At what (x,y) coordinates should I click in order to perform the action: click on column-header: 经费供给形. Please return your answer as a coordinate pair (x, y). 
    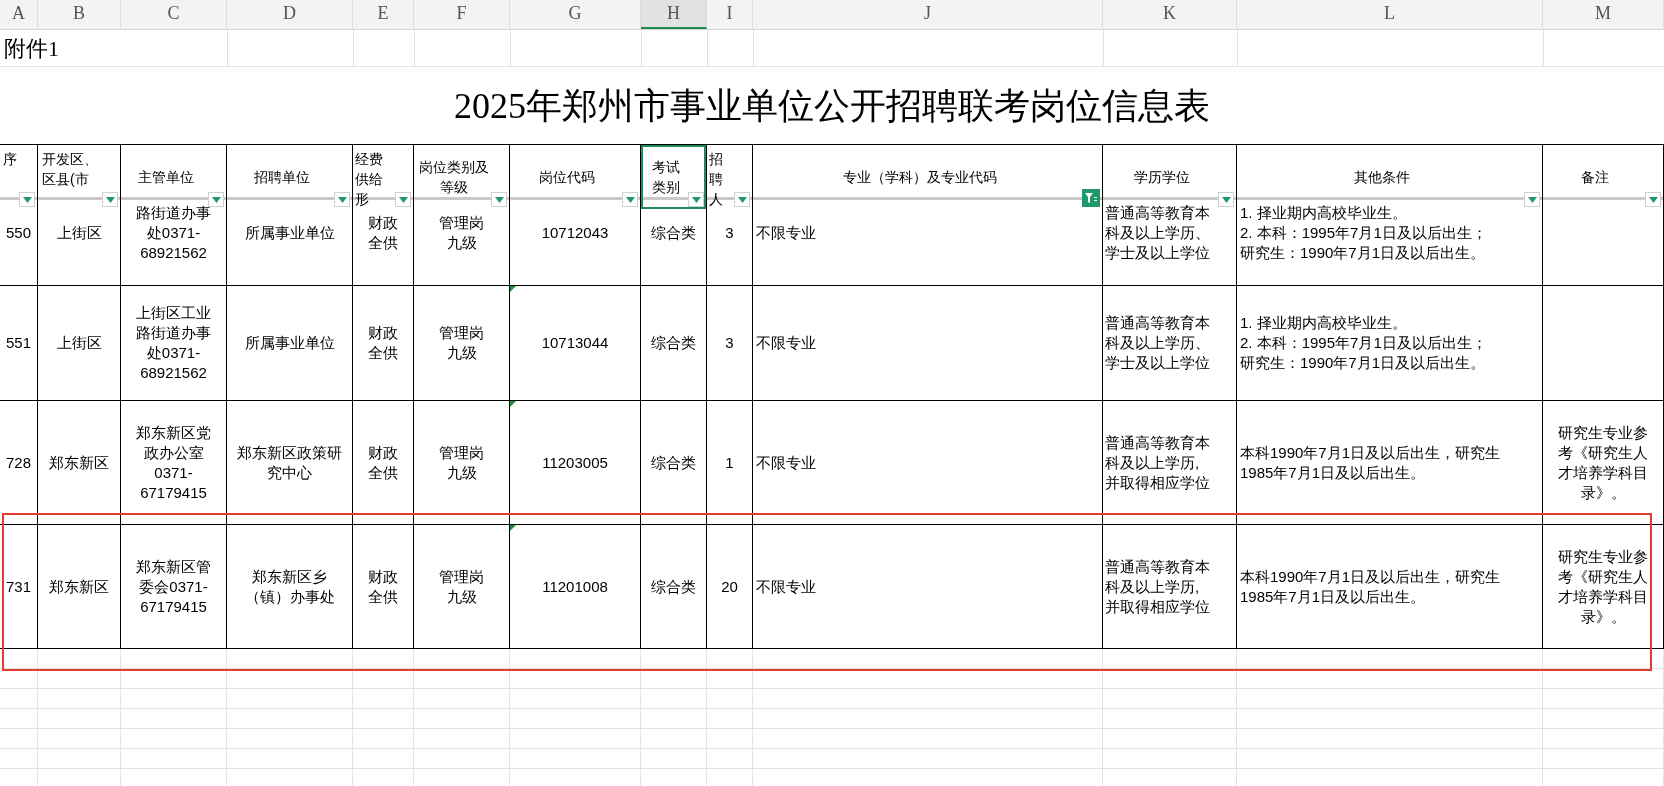
    Looking at the image, I should click on (369, 179).